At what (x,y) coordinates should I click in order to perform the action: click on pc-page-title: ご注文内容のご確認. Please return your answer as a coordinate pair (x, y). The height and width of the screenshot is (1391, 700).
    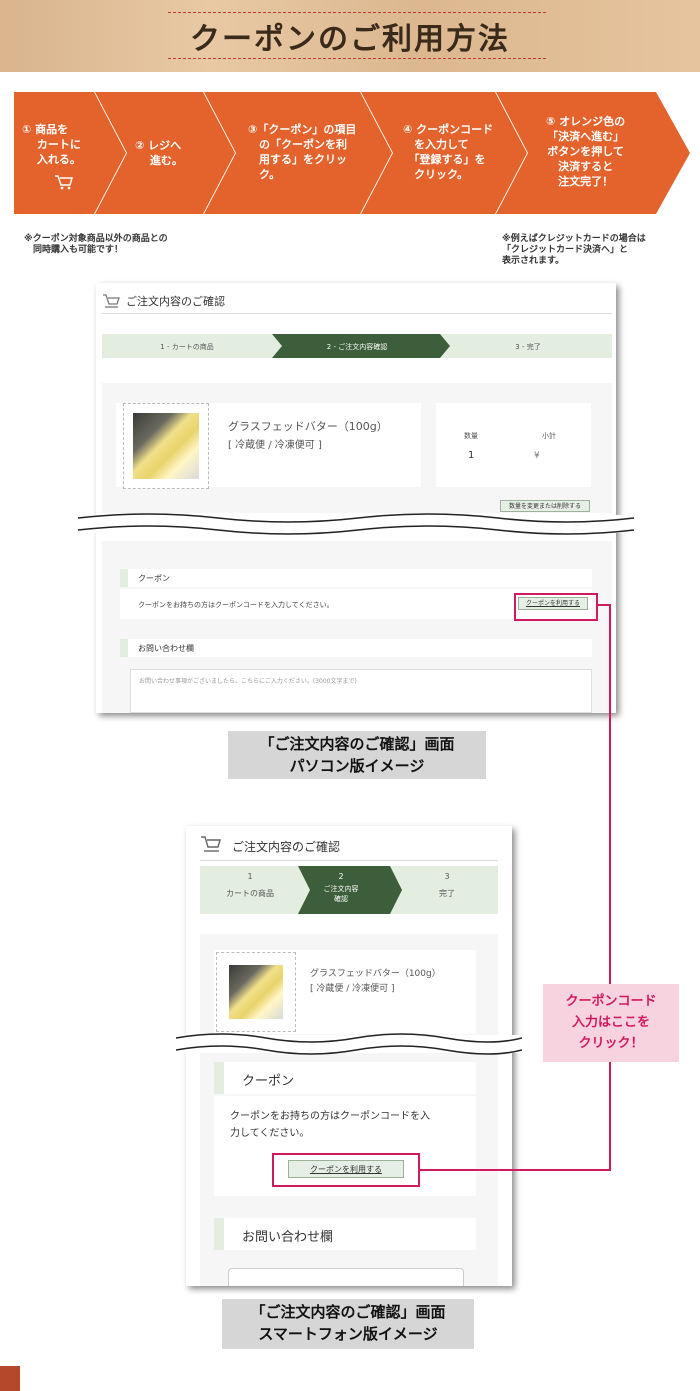
    Looking at the image, I should click on (175, 301).